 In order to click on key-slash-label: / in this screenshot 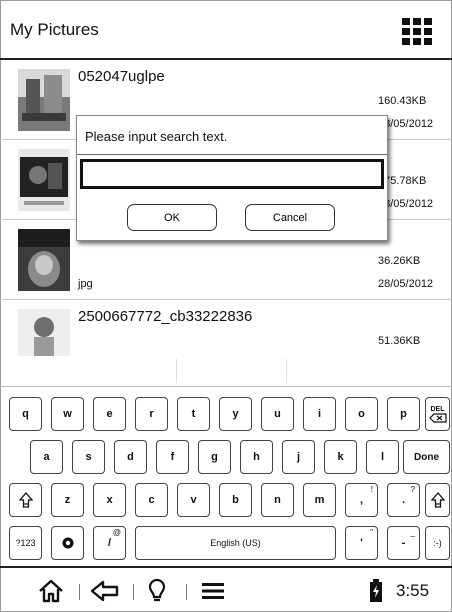, I will do `click(109, 543)`.